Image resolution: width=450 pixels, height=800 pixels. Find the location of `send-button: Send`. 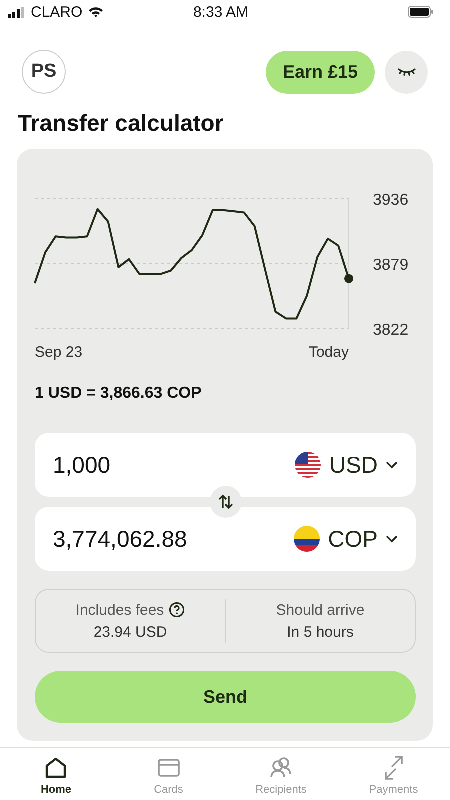

send-button: Send is located at coordinates (225, 697).